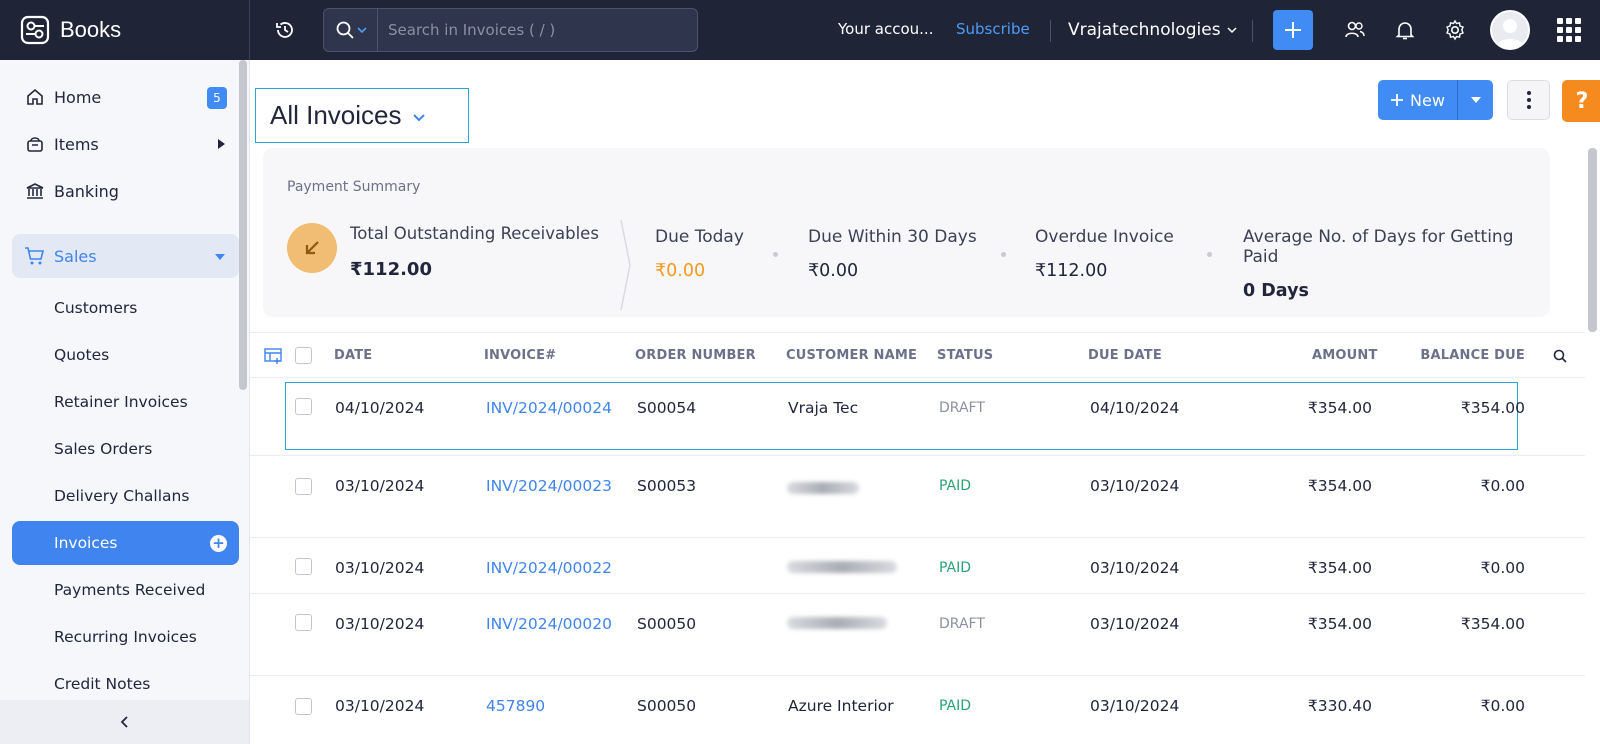 This screenshot has width=1600, height=744. I want to click on collapse-sidebar-button, so click(124, 722).